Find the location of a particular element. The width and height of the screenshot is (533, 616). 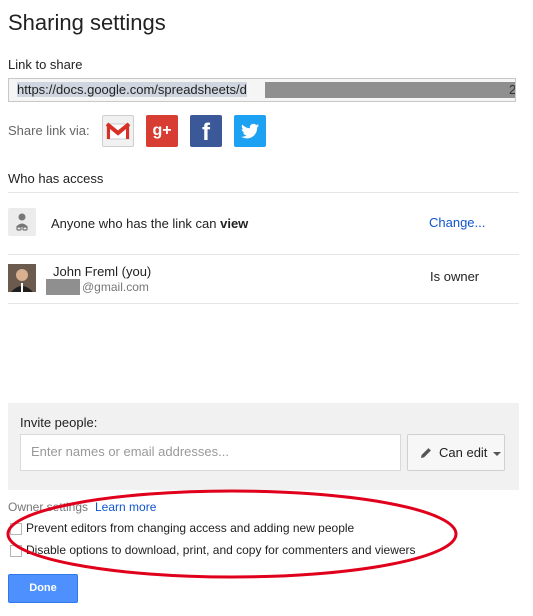

link-access-icon is located at coordinates (22, 222).